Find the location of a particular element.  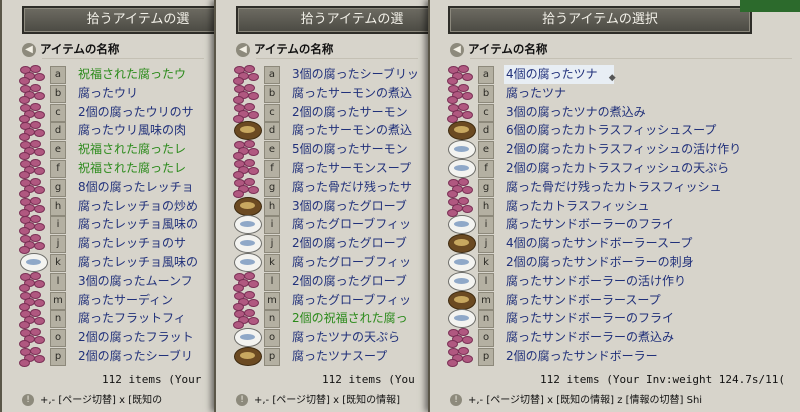

item-row: o 腐ったサンドボーラーの煮込み is located at coordinates (622, 338).